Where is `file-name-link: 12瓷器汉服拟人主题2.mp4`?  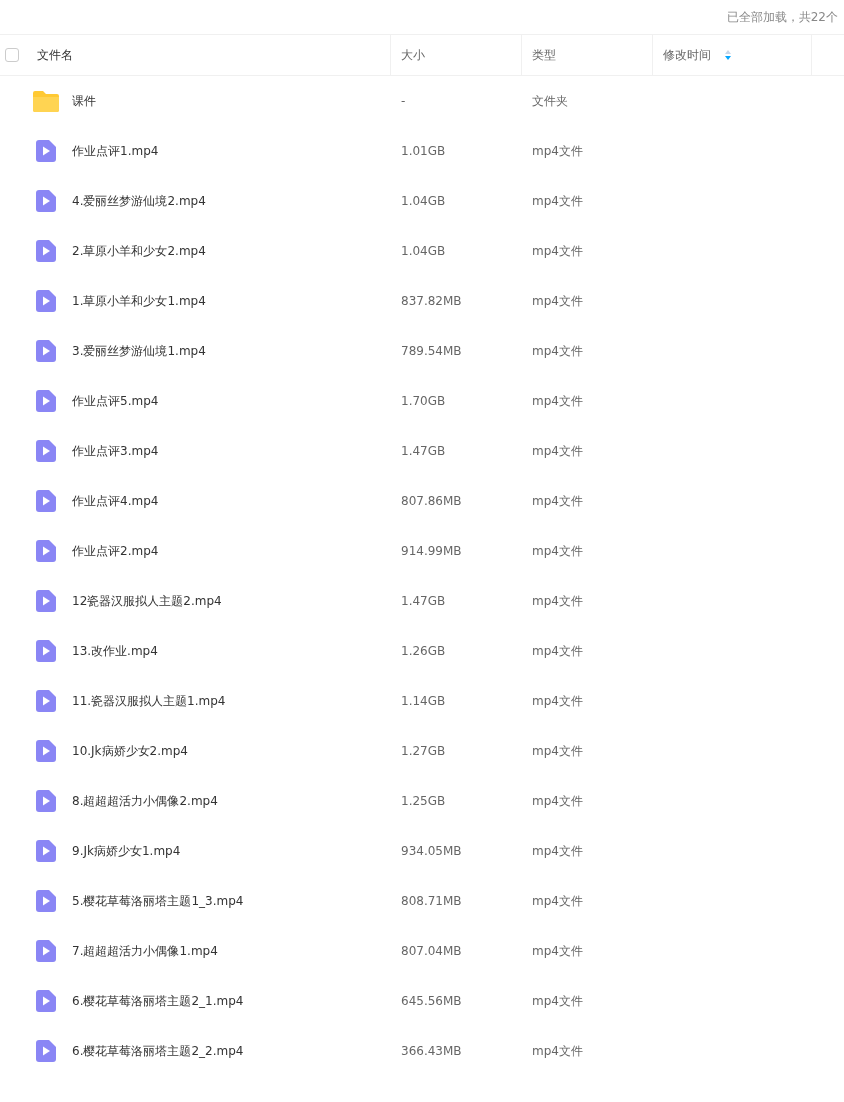
file-name-link: 12瓷器汉服拟人主题2.mp4 is located at coordinates (147, 601).